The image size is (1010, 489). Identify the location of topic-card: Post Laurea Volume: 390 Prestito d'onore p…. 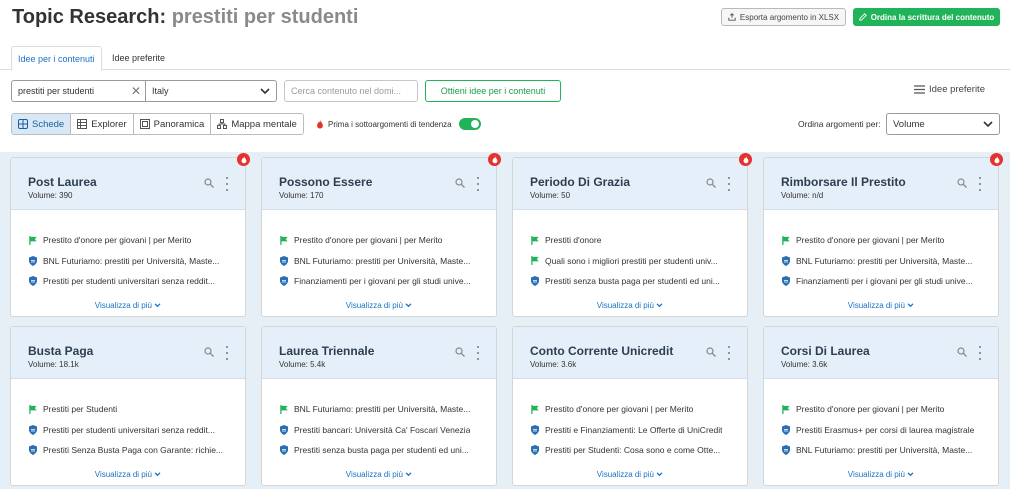
(130, 235).